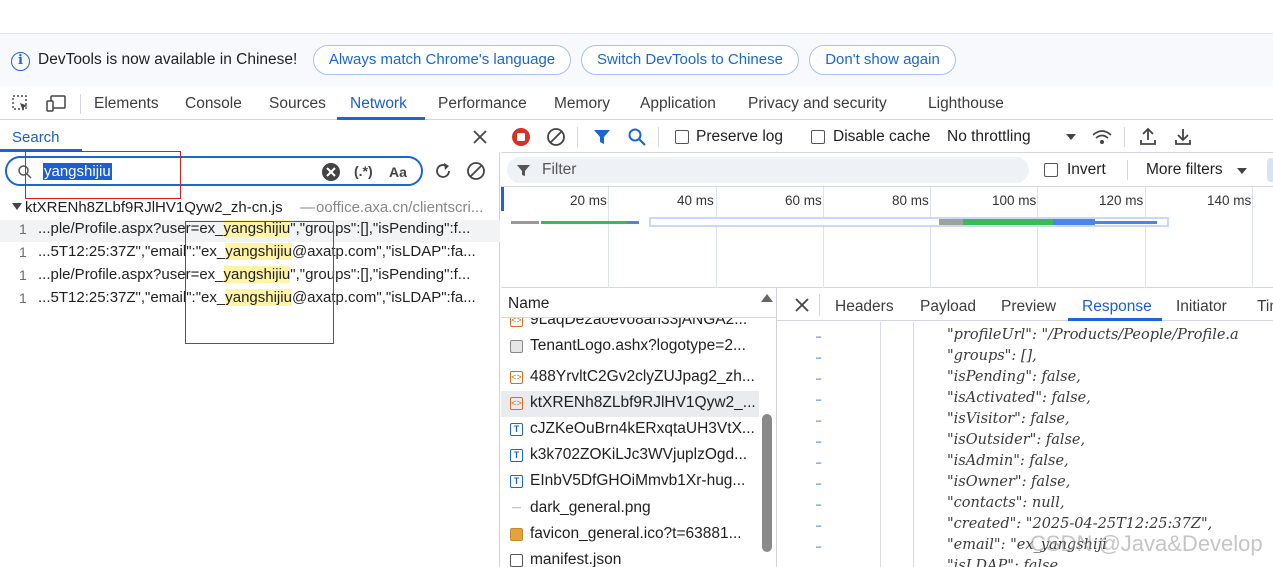 Image resolution: width=1273 pixels, height=567 pixels. Describe the element at coordinates (767, 298) in the screenshot. I see `scroll-up-icon` at that location.